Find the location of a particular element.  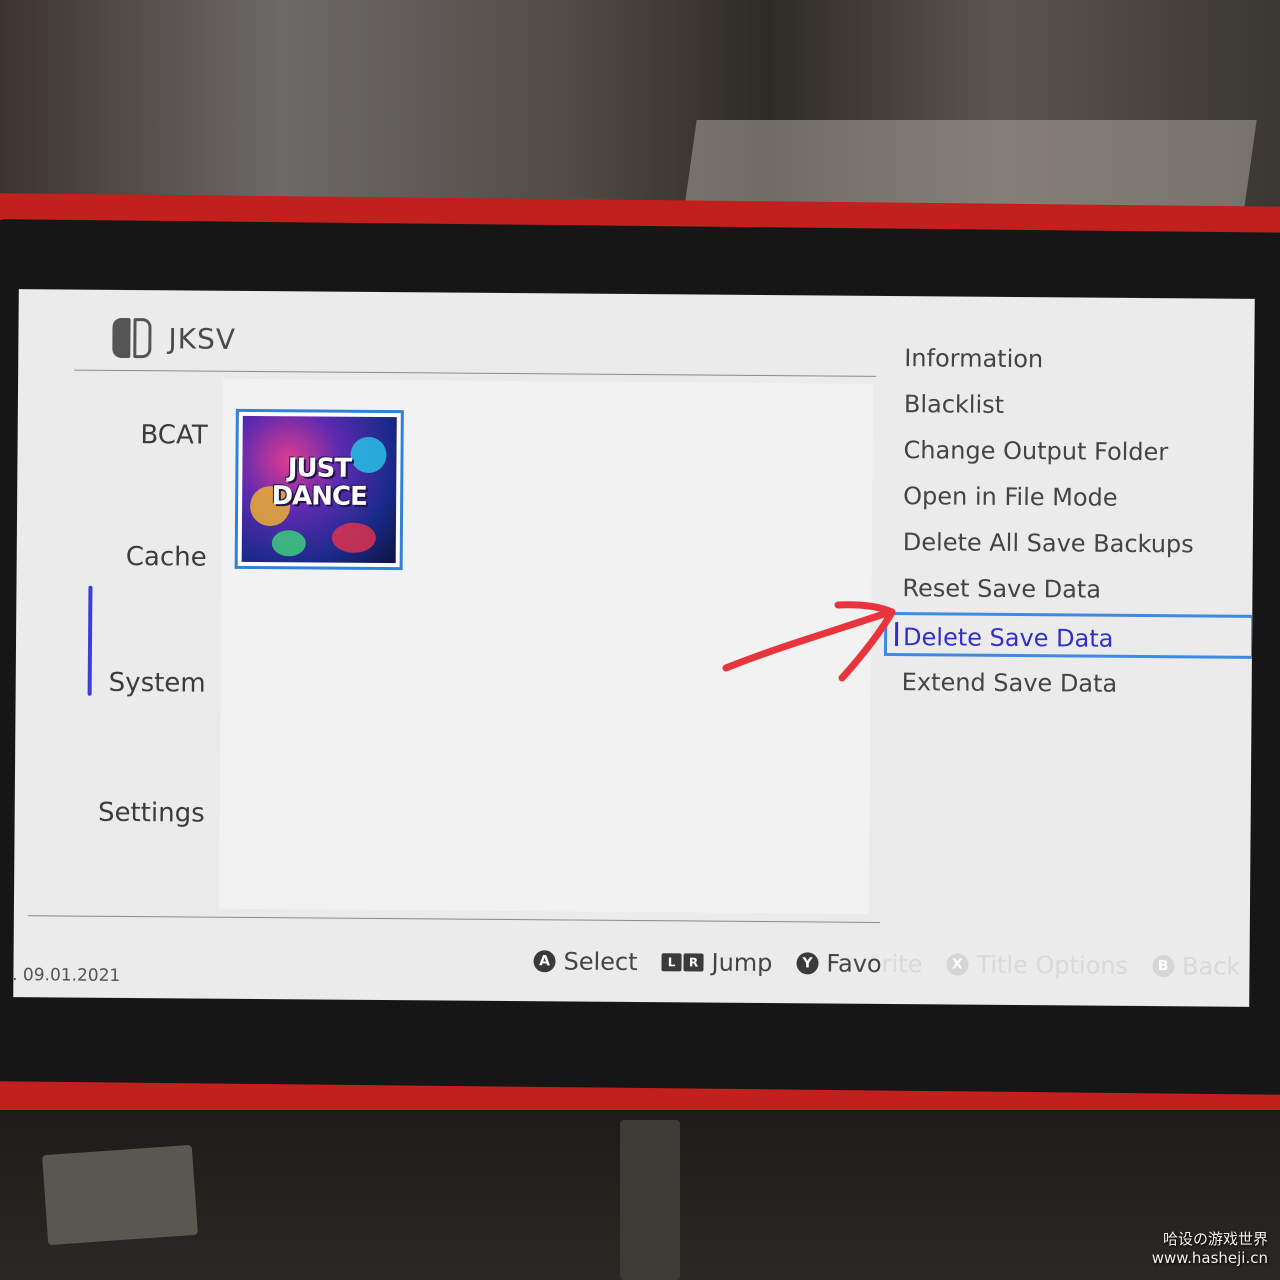

switch-logo-icon is located at coordinates (132, 338).